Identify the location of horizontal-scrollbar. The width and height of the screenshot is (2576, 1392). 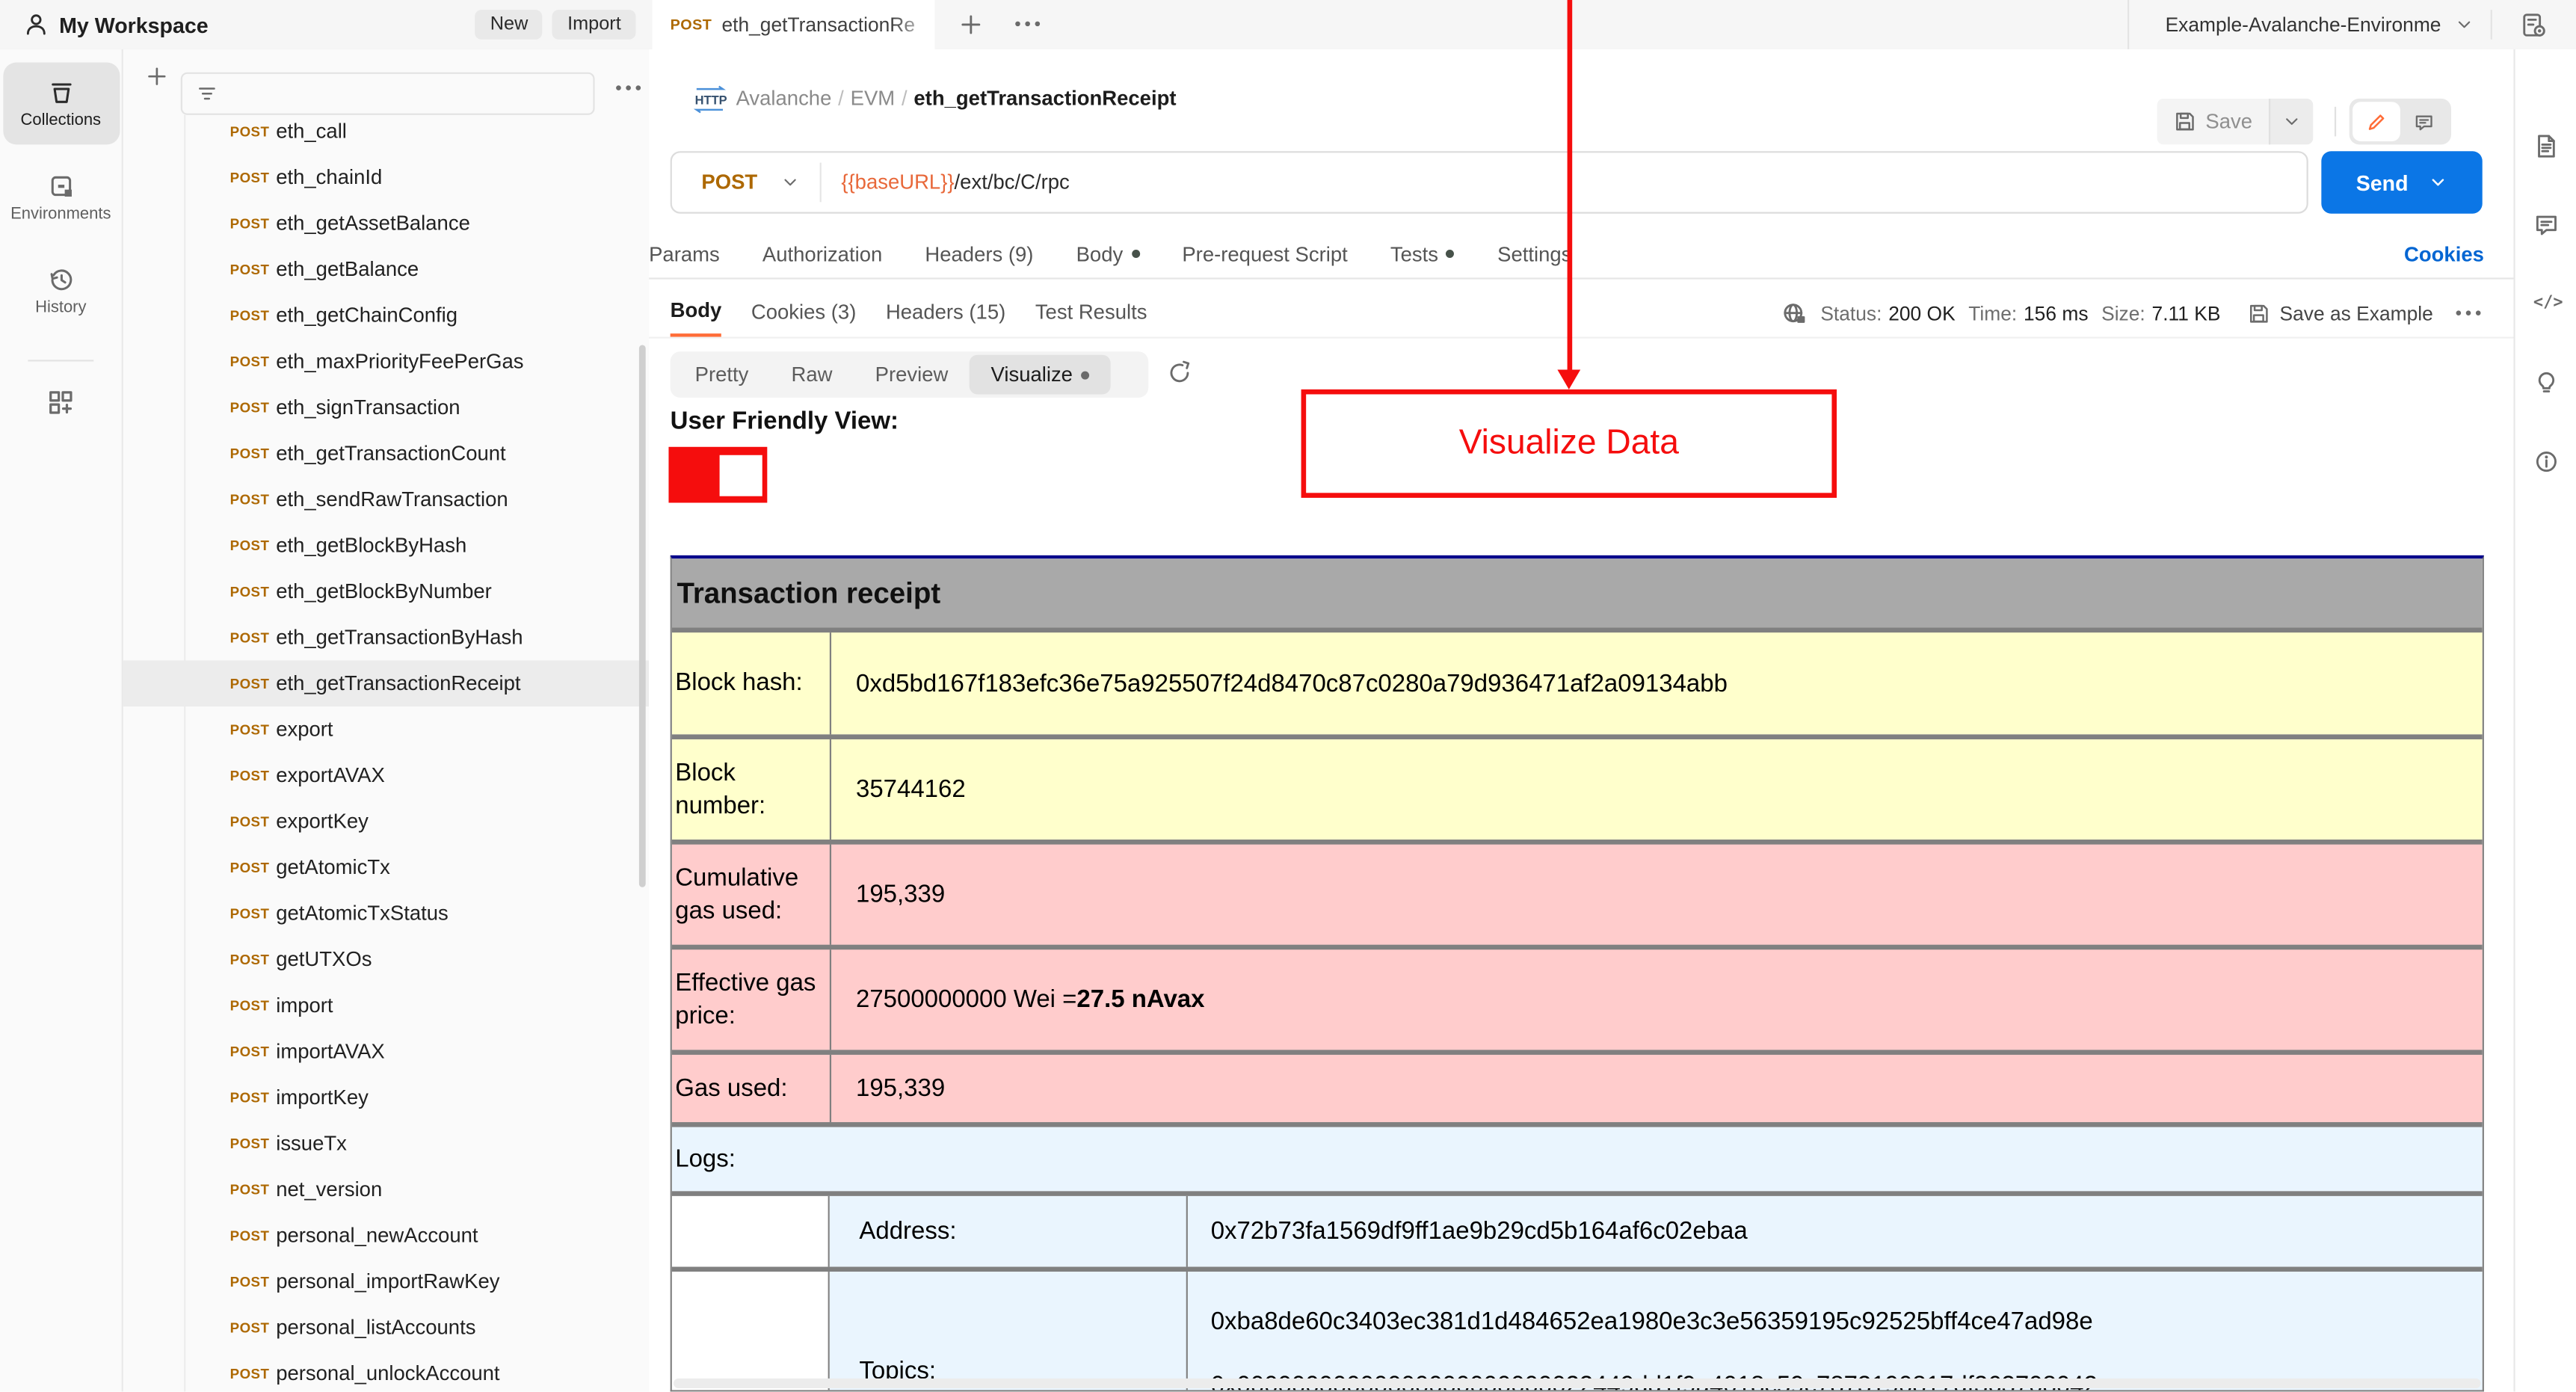
(1577, 1383).